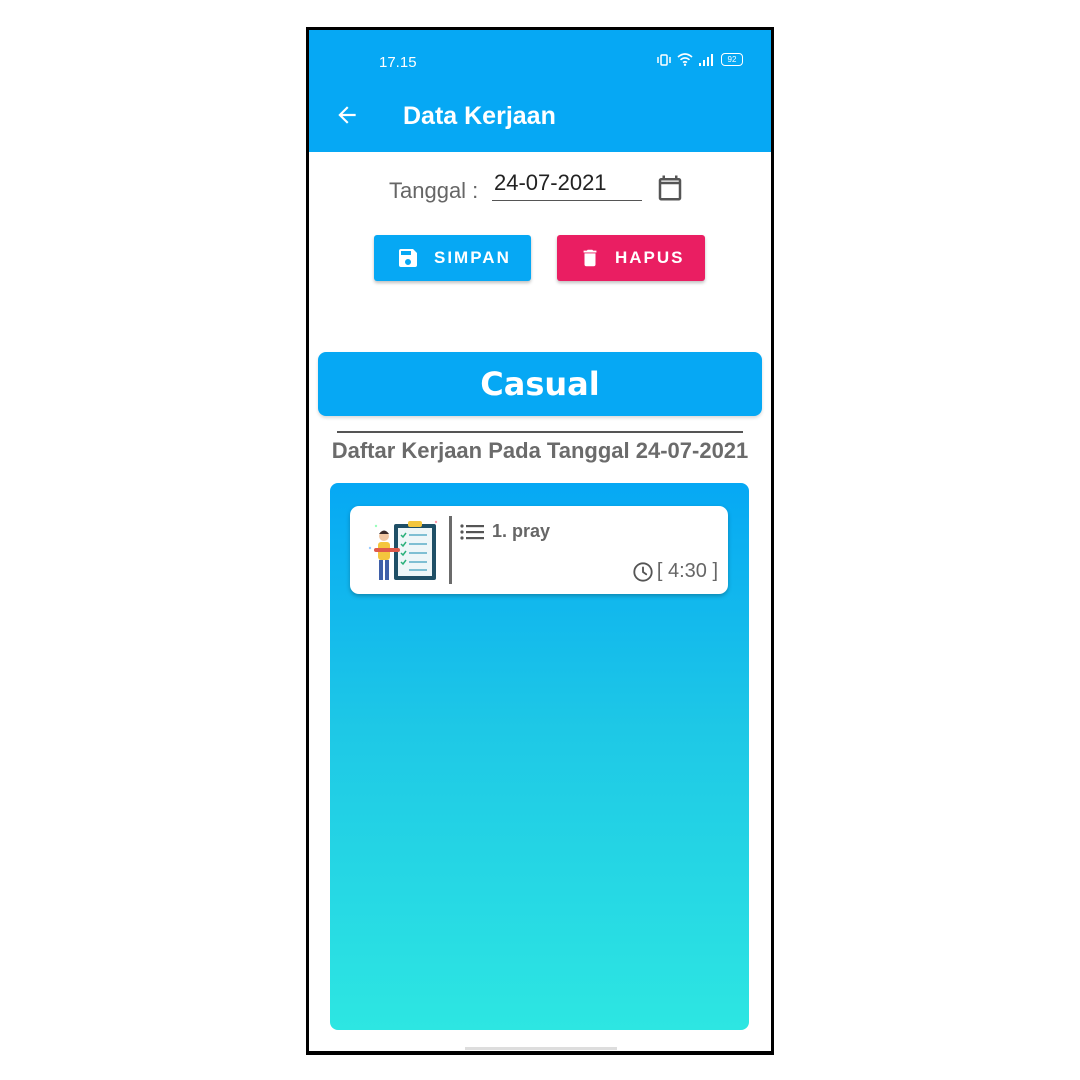  Describe the element at coordinates (664, 59) in the screenshot. I see `vibrate-icon` at that location.